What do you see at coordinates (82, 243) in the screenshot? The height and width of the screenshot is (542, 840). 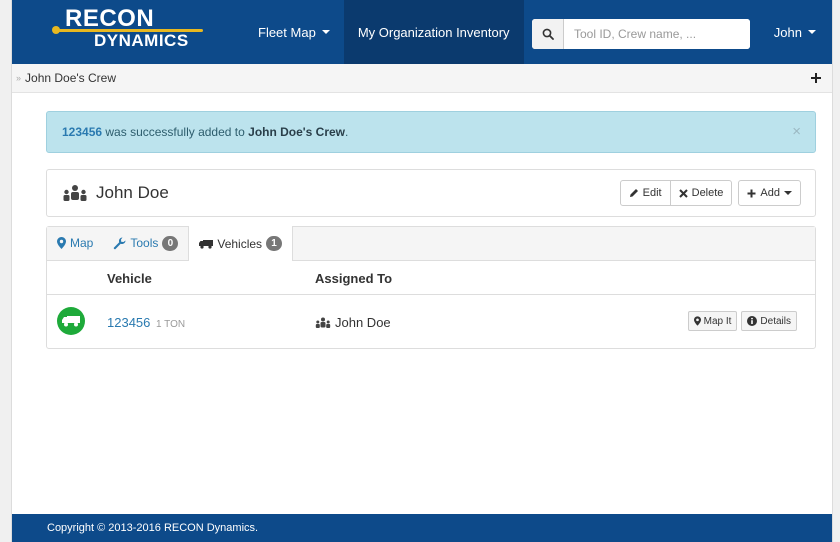 I see `tab-map-label: Map` at bounding box center [82, 243].